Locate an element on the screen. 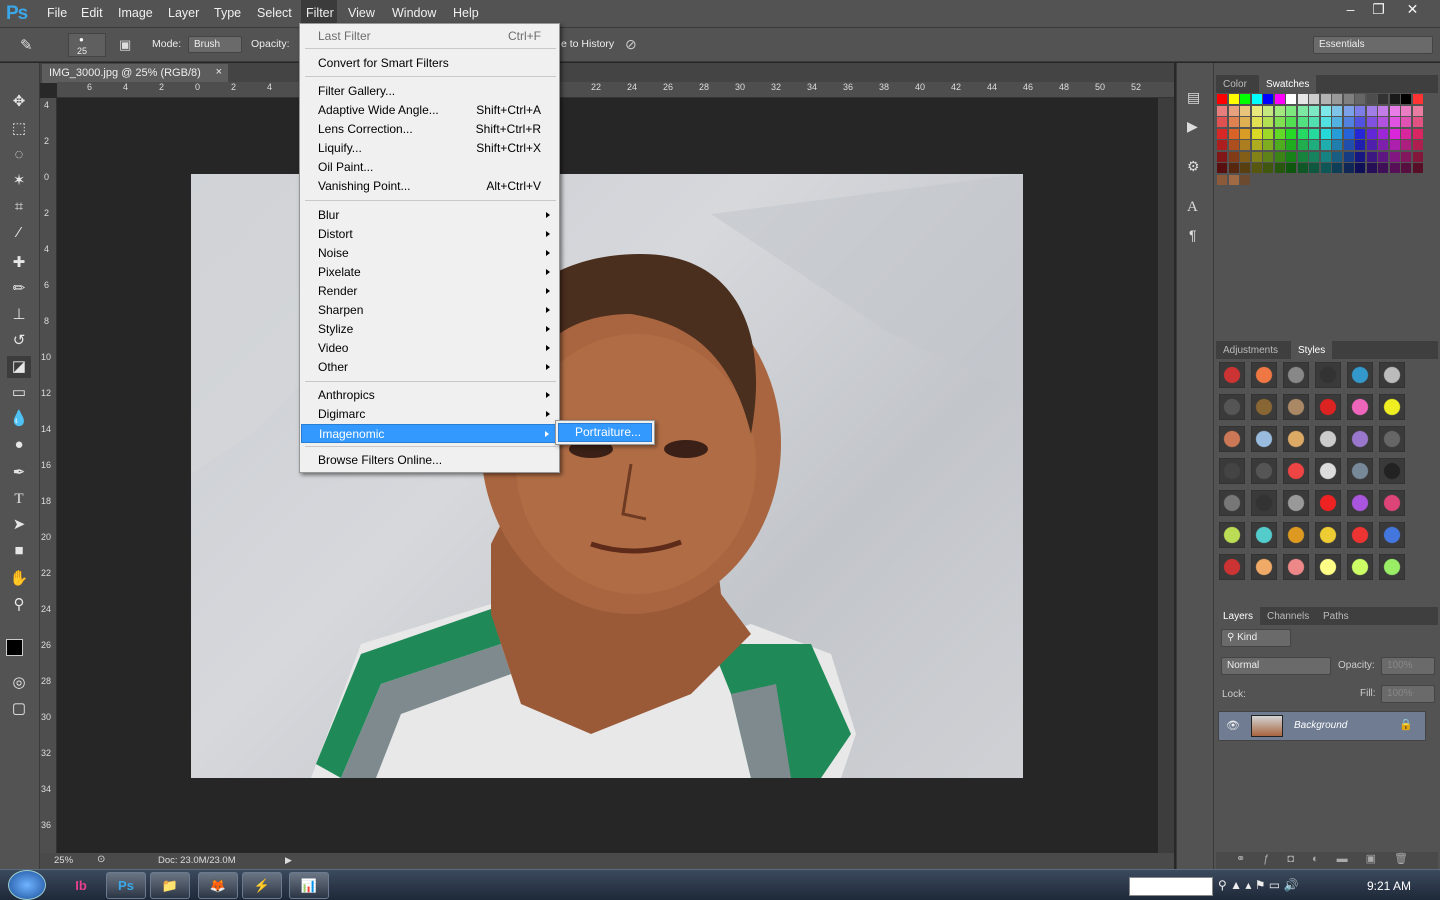  menu-item-vanishing-point: Vanishing Point... Alt+Ctrl+V is located at coordinates (429, 186).